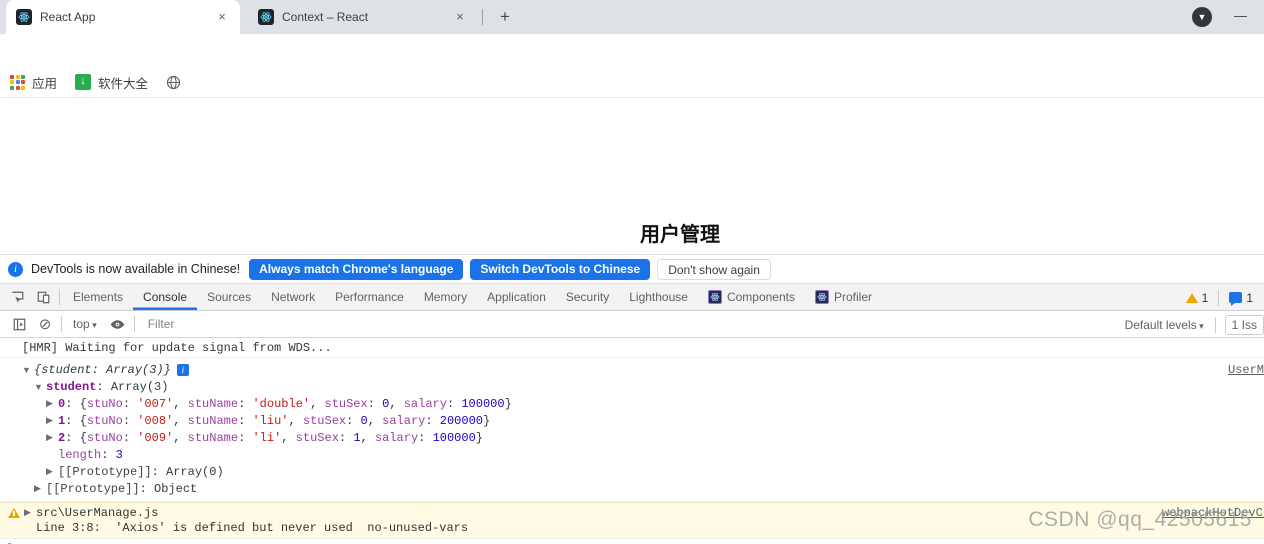  Describe the element at coordinates (632, 66) in the screenshot. I see `browser-navbar: ← → ⟳ i localhost:3000 ✿` at that location.